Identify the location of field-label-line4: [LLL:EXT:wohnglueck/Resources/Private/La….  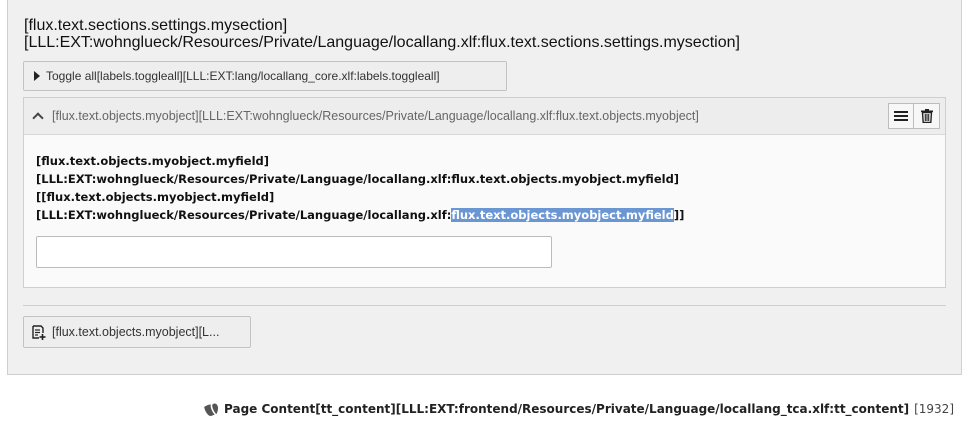
(360, 215).